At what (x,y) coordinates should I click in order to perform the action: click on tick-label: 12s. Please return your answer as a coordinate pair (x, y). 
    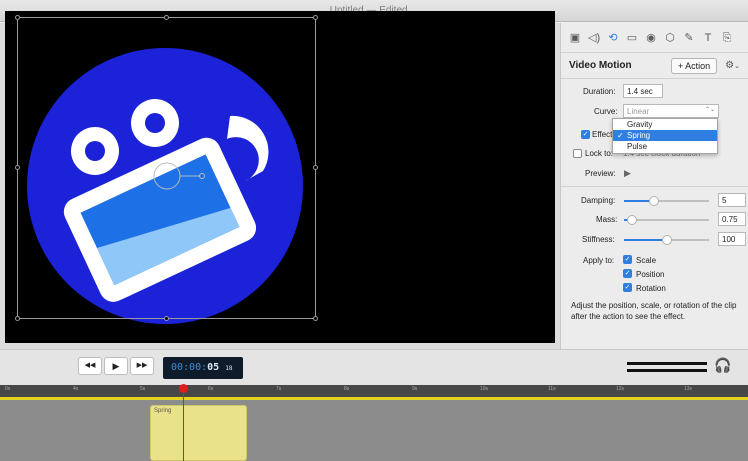
    Looking at the image, I should click on (620, 389).